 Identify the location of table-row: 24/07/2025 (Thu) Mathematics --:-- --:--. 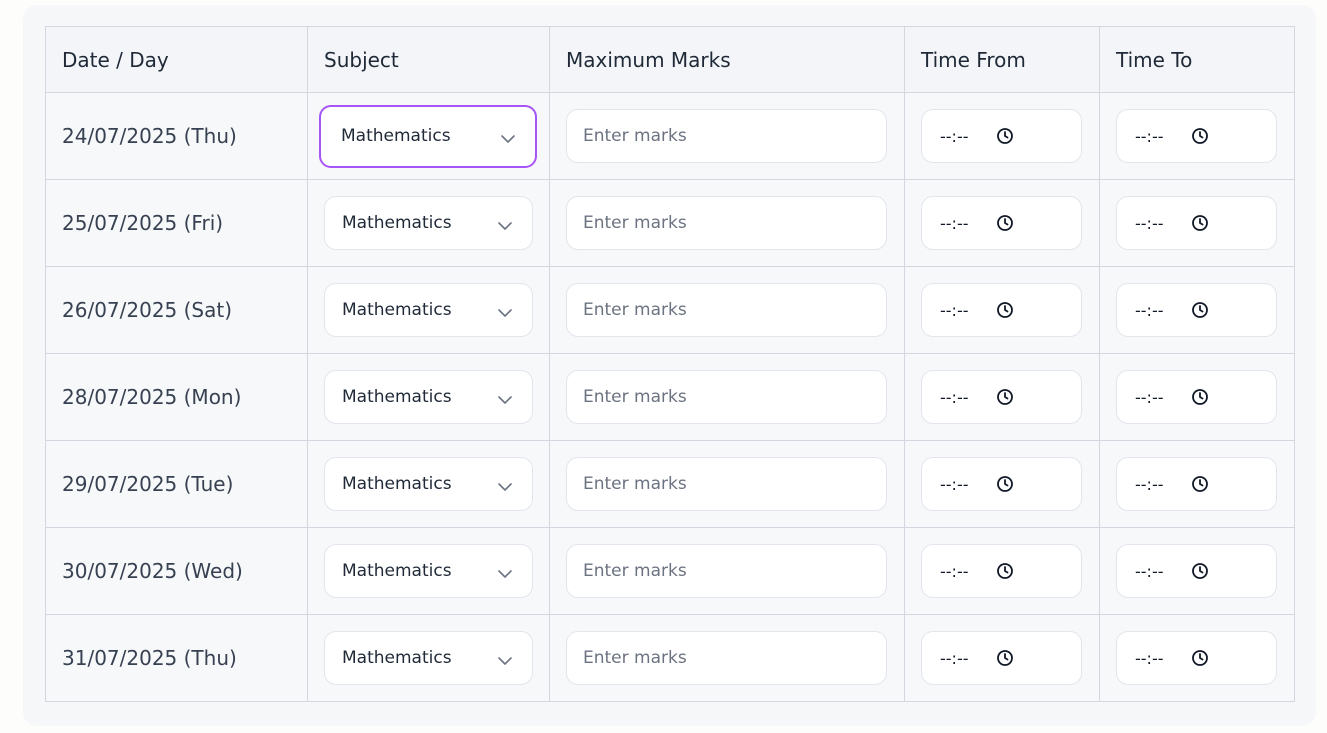
(670, 136).